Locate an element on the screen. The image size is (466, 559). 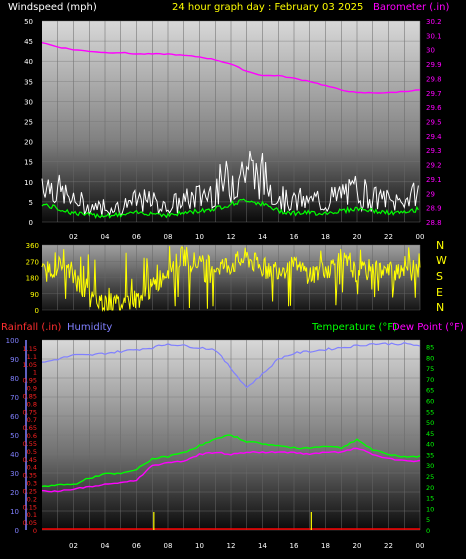
baro-tick-label: 29.9 is located at coordinates (434, 65).